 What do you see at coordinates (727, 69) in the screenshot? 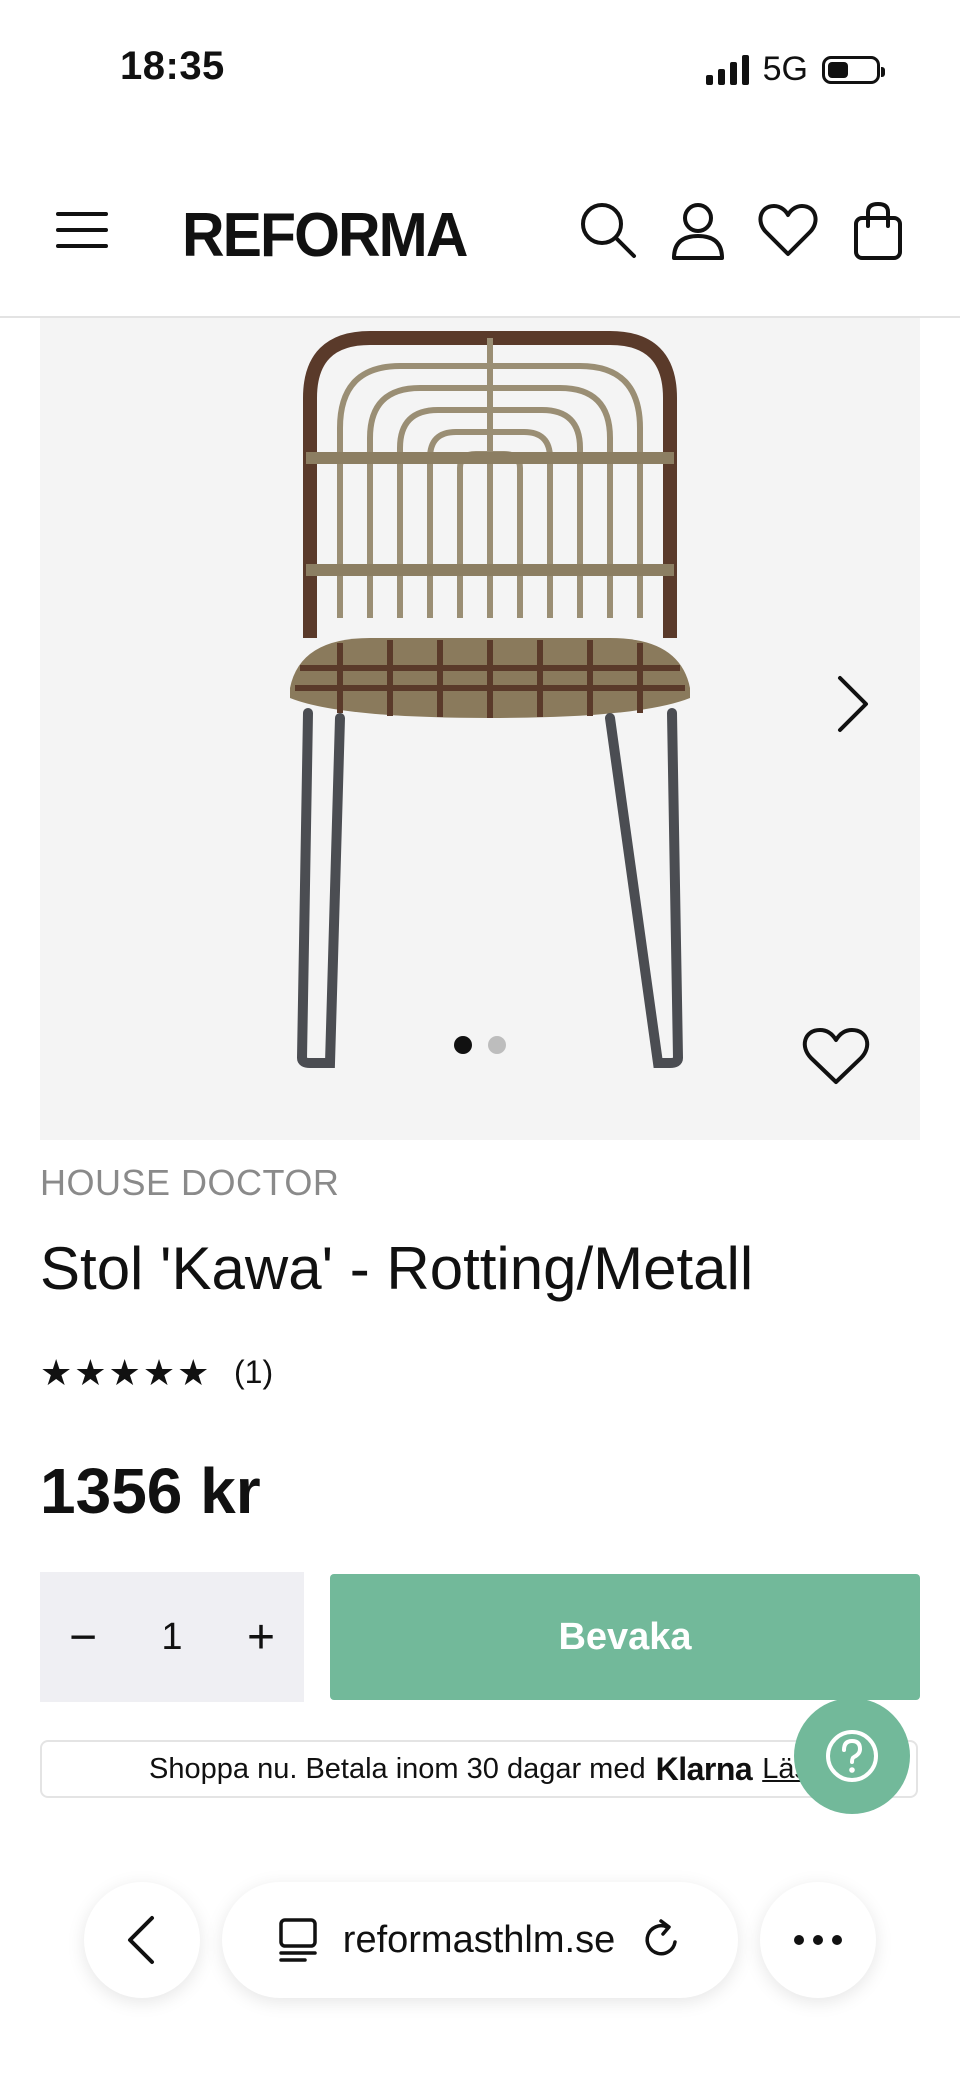
I see `signal-icon` at bounding box center [727, 69].